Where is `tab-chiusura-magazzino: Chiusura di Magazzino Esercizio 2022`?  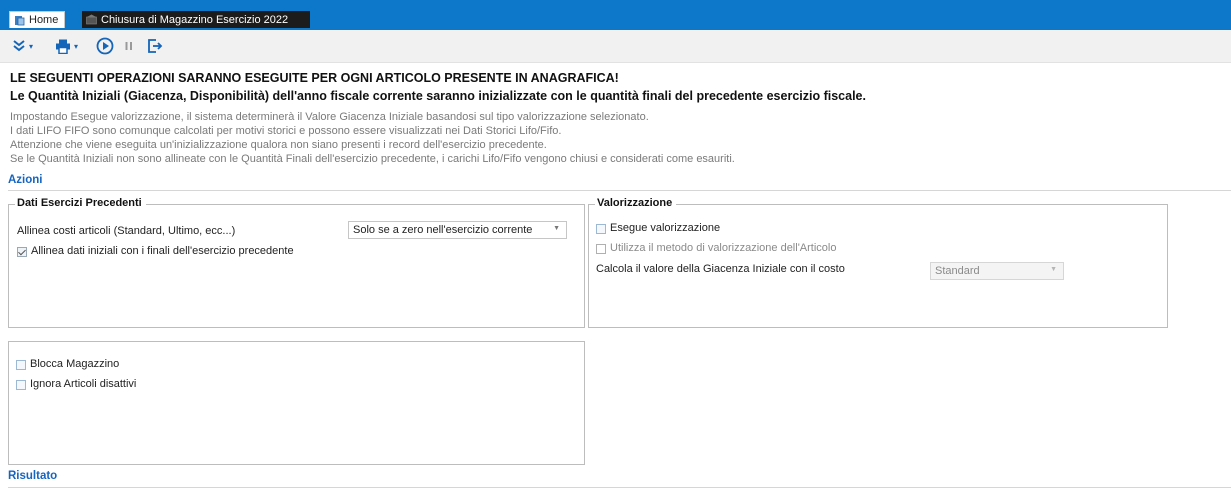 tab-chiusura-magazzino: Chiusura di Magazzino Esercizio 2022 is located at coordinates (196, 19).